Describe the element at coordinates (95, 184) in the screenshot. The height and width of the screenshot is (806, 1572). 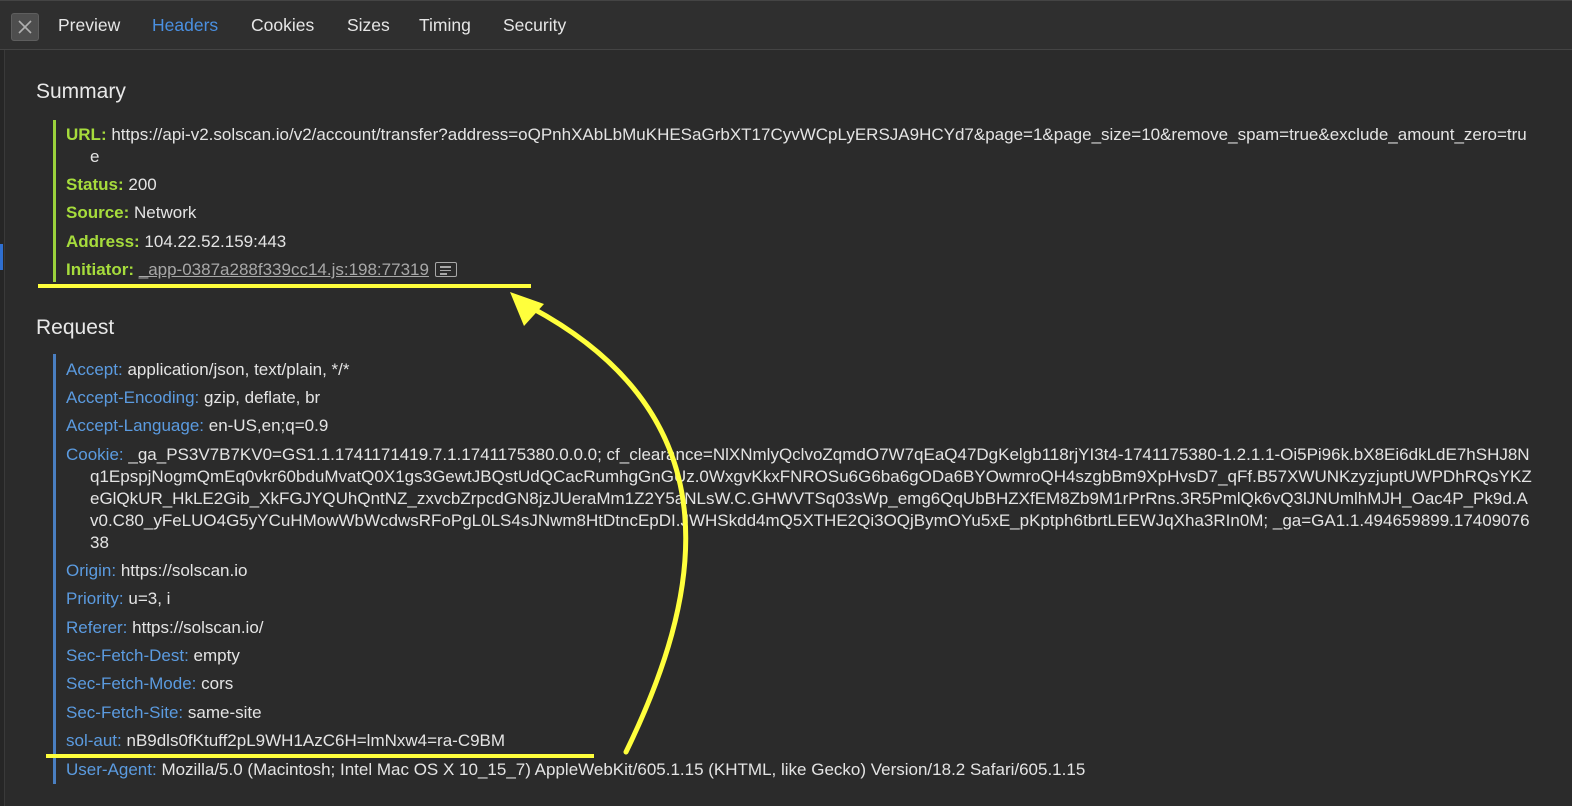
I see `status-key: Status:` at that location.